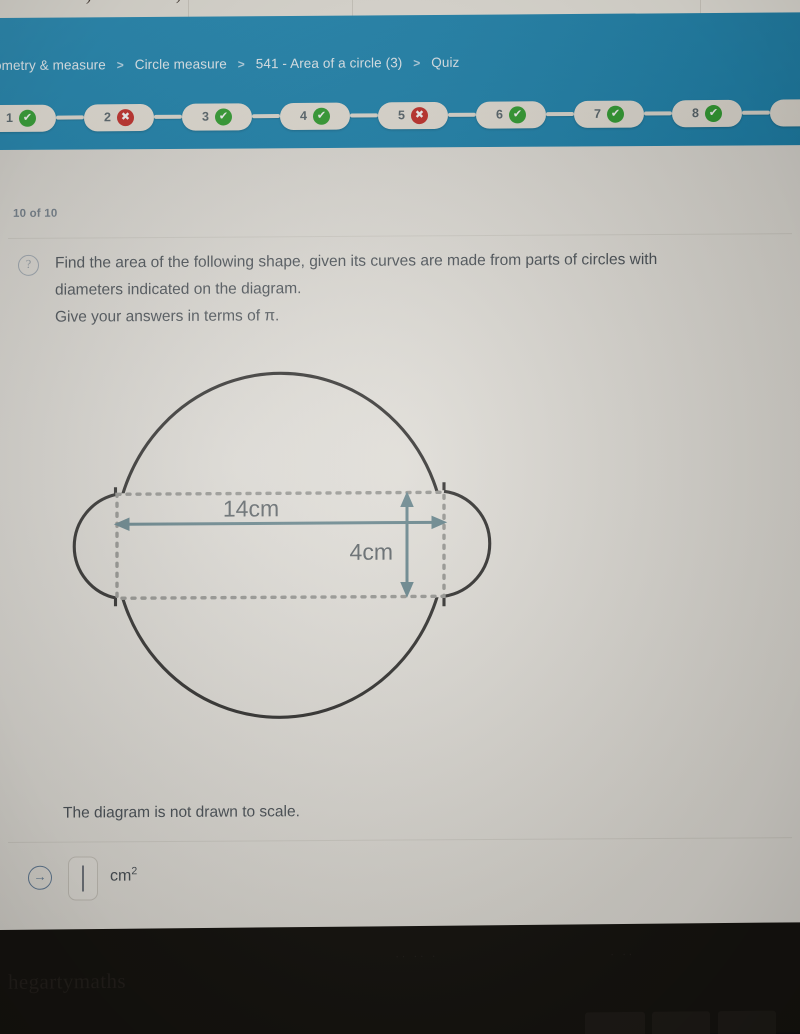 This screenshot has height=1034, width=800. What do you see at coordinates (95, 546) in the screenshot?
I see `left-semicircle-arc` at bounding box center [95, 546].